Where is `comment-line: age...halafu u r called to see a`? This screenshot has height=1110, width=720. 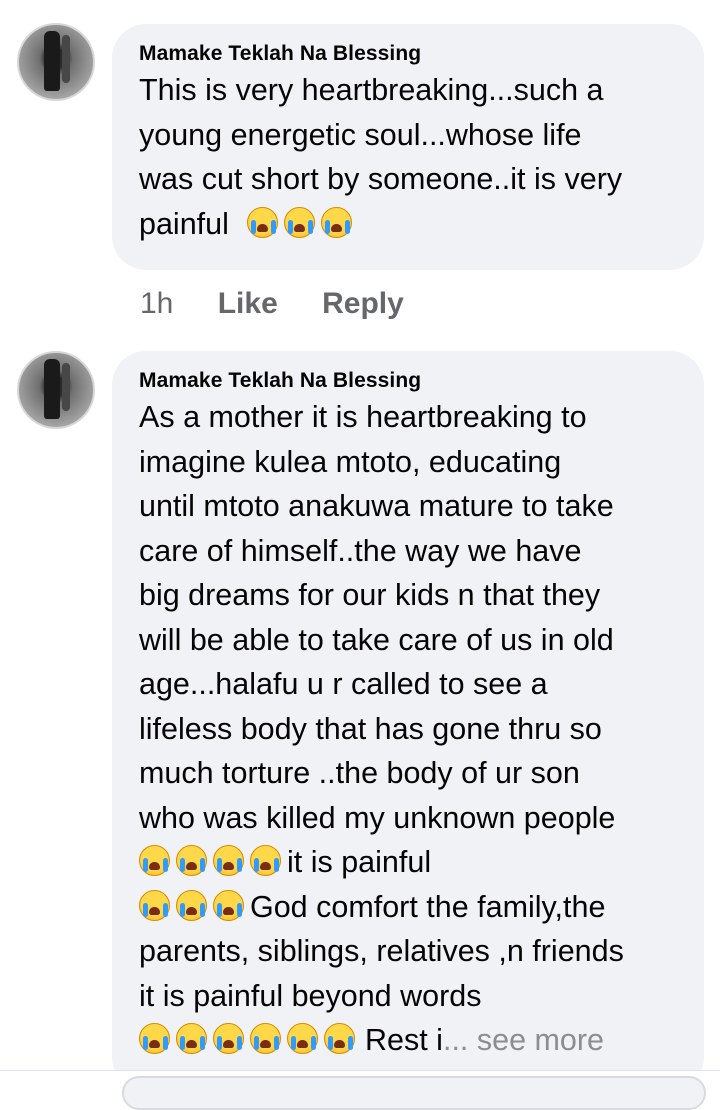
comment-line: age...halafu u r called to see a is located at coordinates (343, 684).